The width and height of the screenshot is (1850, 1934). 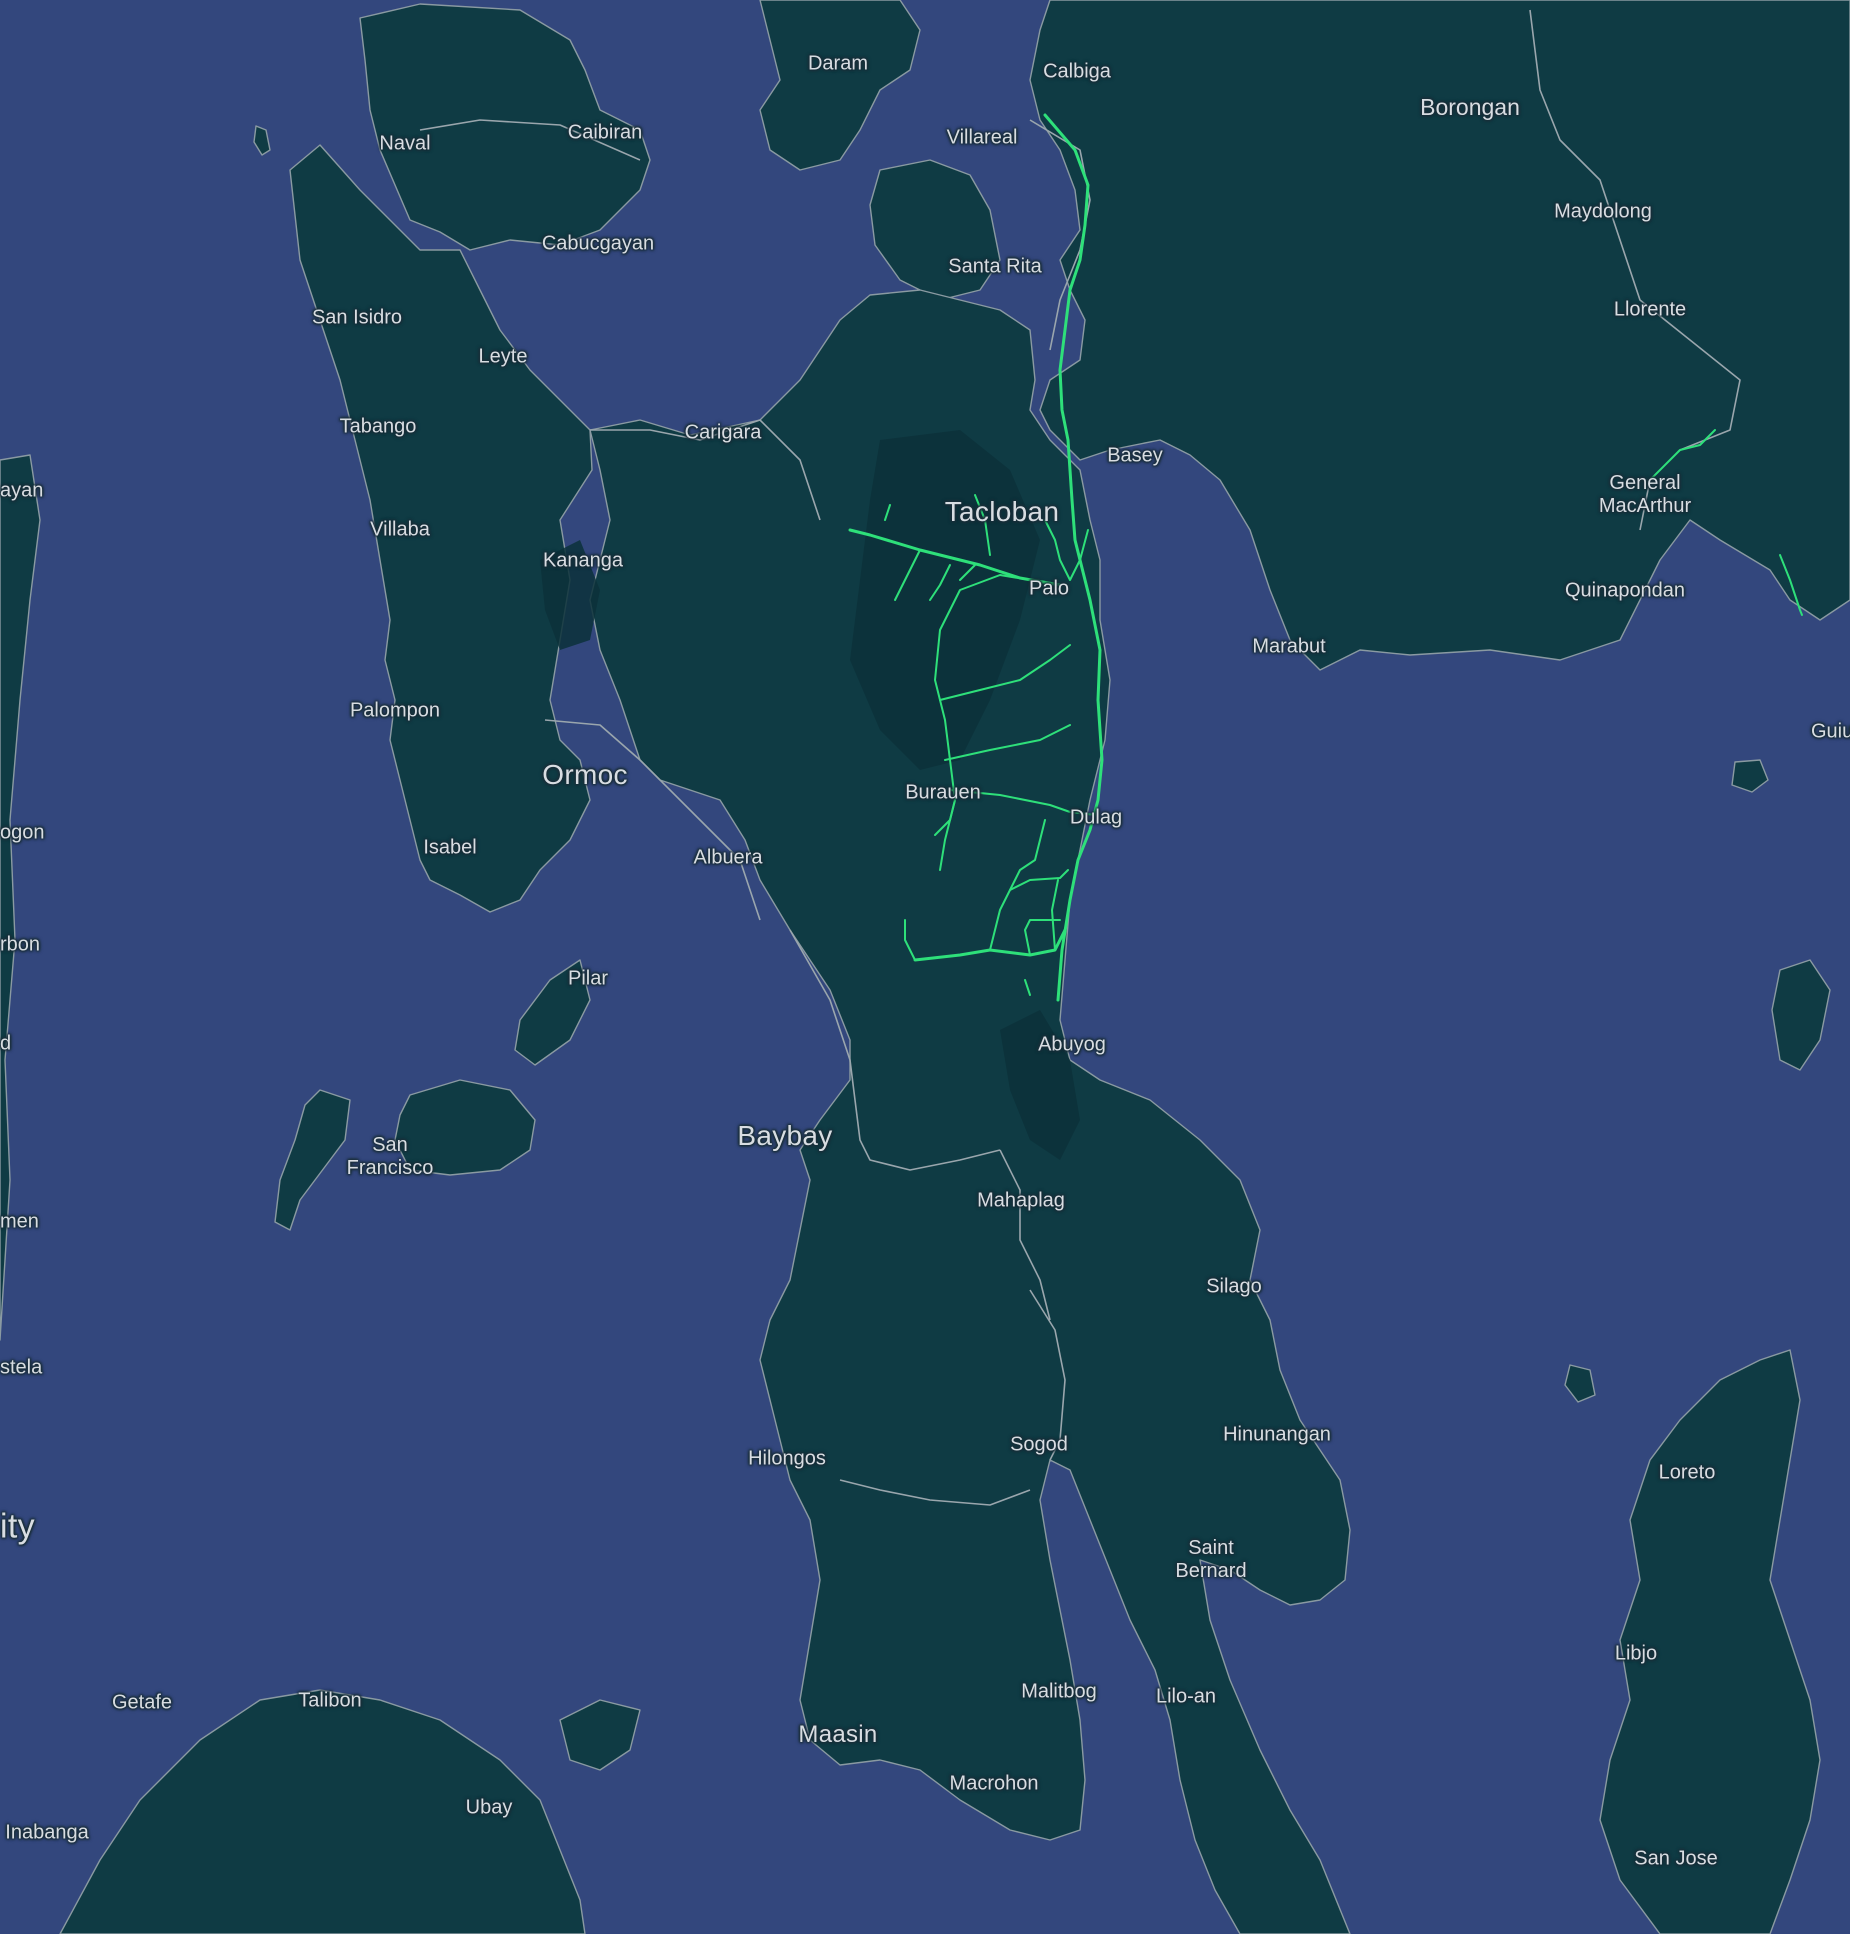 What do you see at coordinates (728, 858) in the screenshot?
I see `place-label-albuera: Albuera` at bounding box center [728, 858].